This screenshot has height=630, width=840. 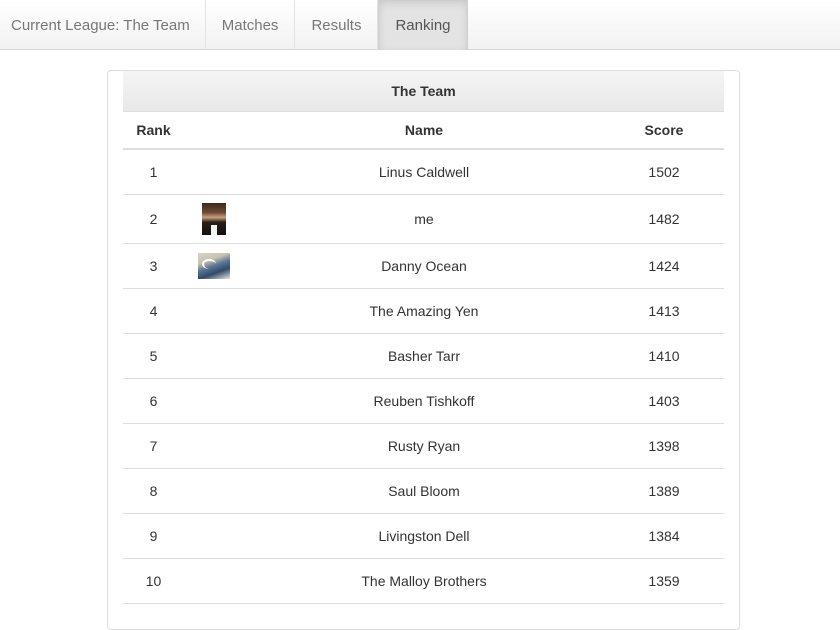 I want to click on name-cell: The Malloy Brothers, so click(x=424, y=581).